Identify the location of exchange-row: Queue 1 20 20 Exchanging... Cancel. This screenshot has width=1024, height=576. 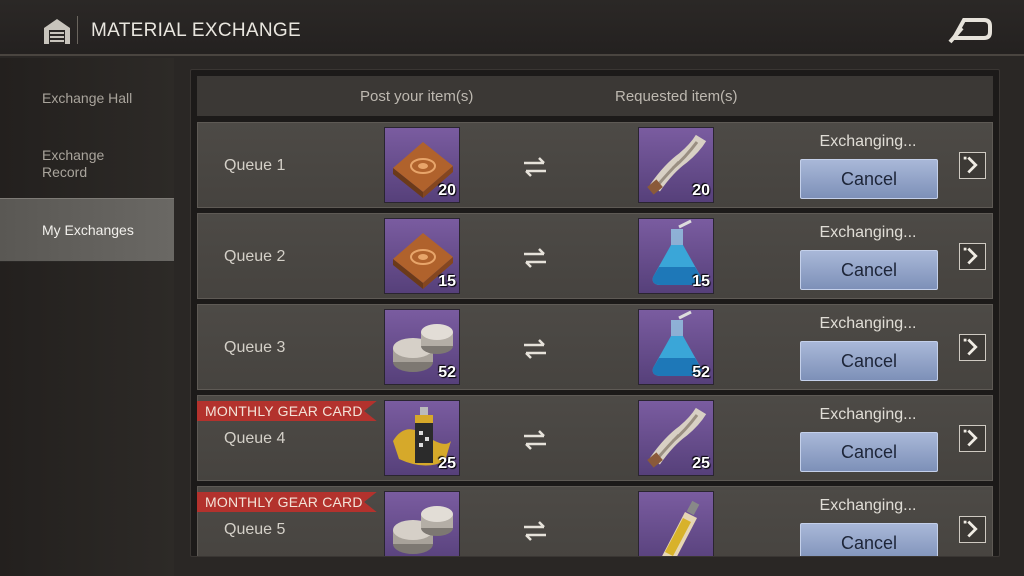
(595, 165).